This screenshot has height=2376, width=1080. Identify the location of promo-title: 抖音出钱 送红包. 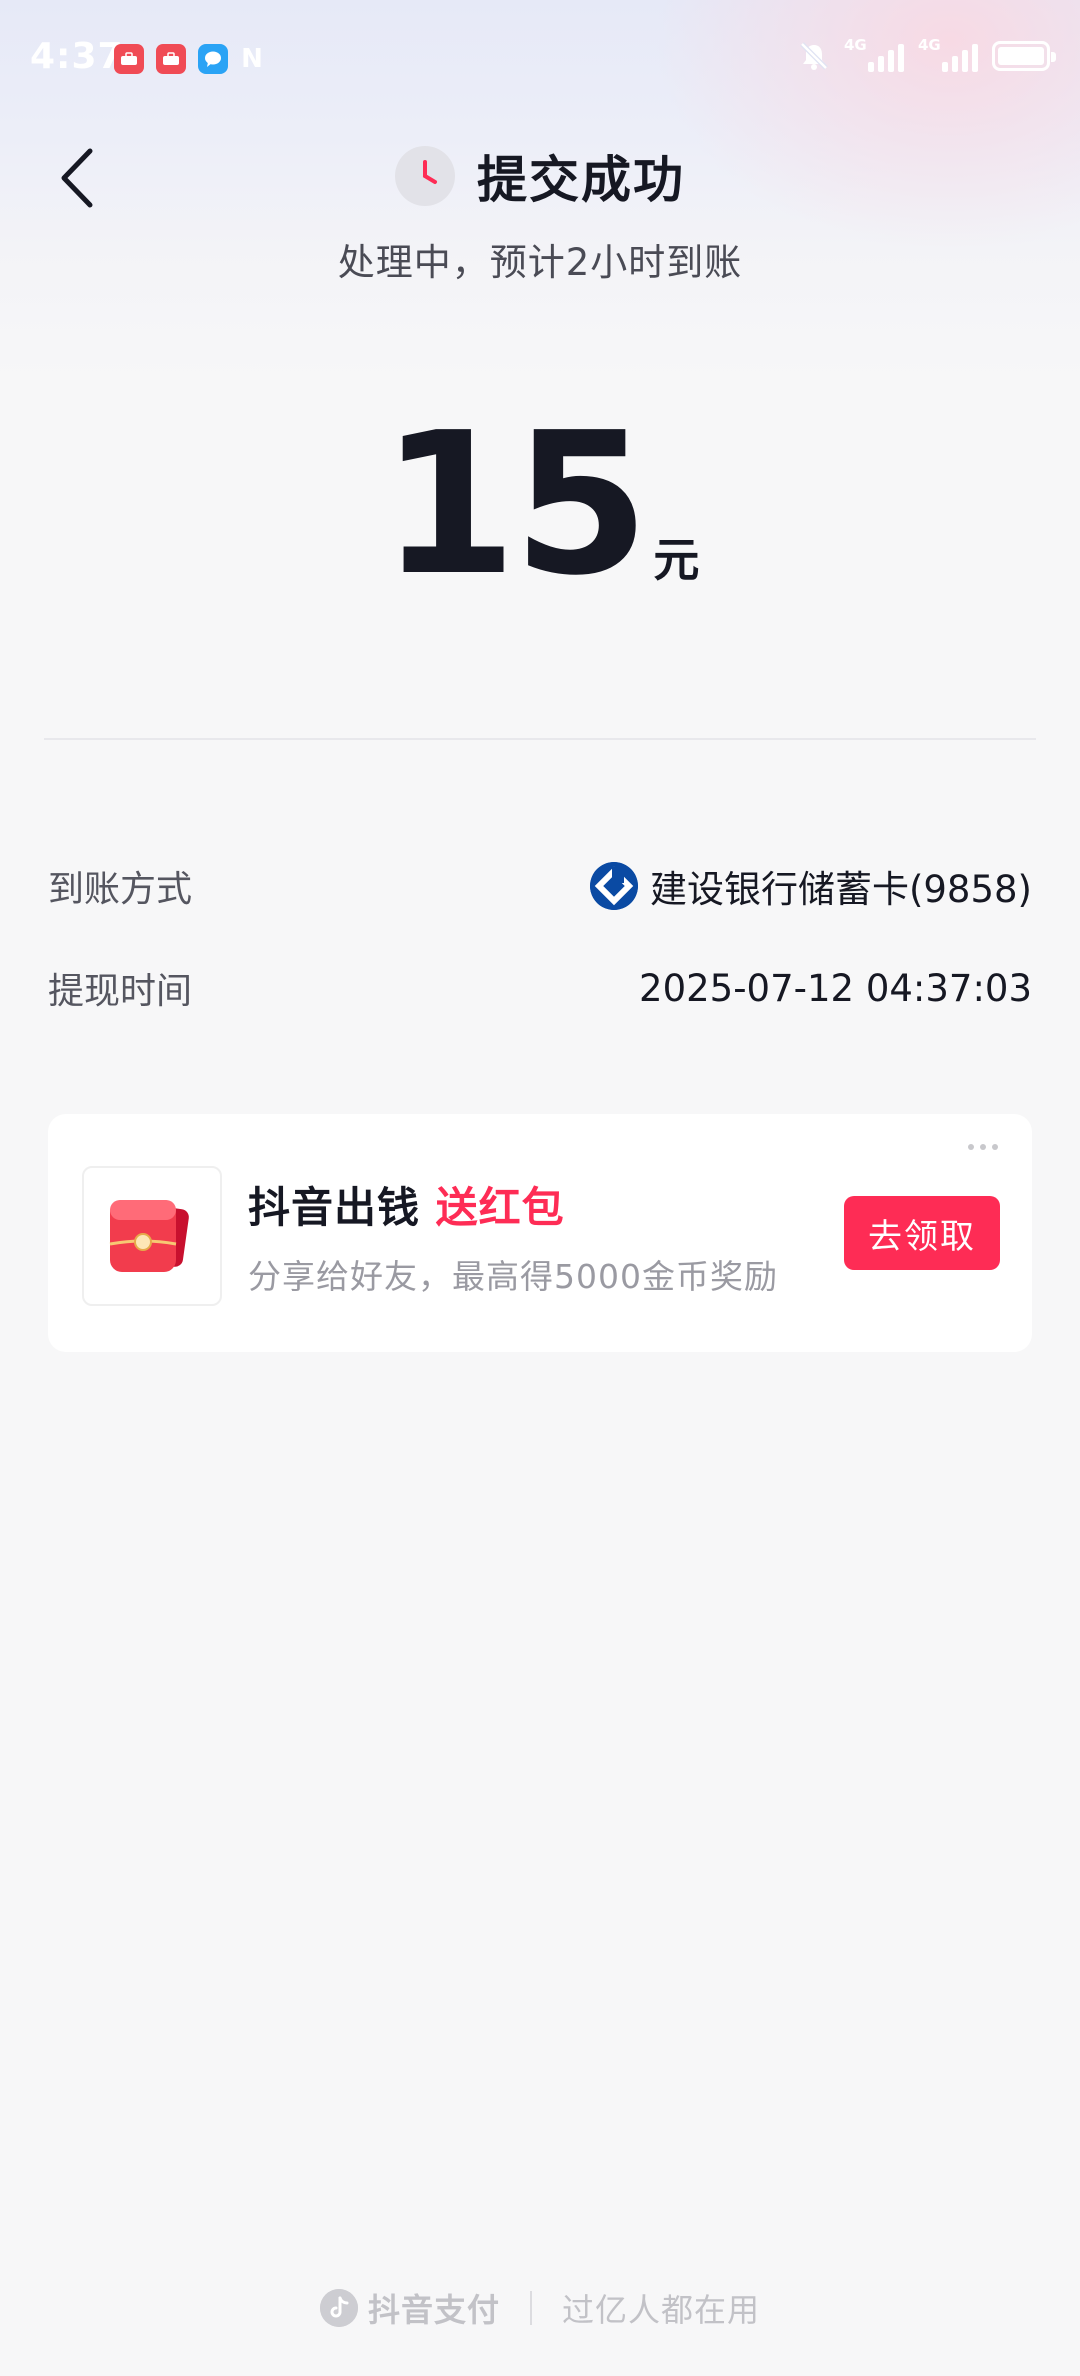
(406, 1204).